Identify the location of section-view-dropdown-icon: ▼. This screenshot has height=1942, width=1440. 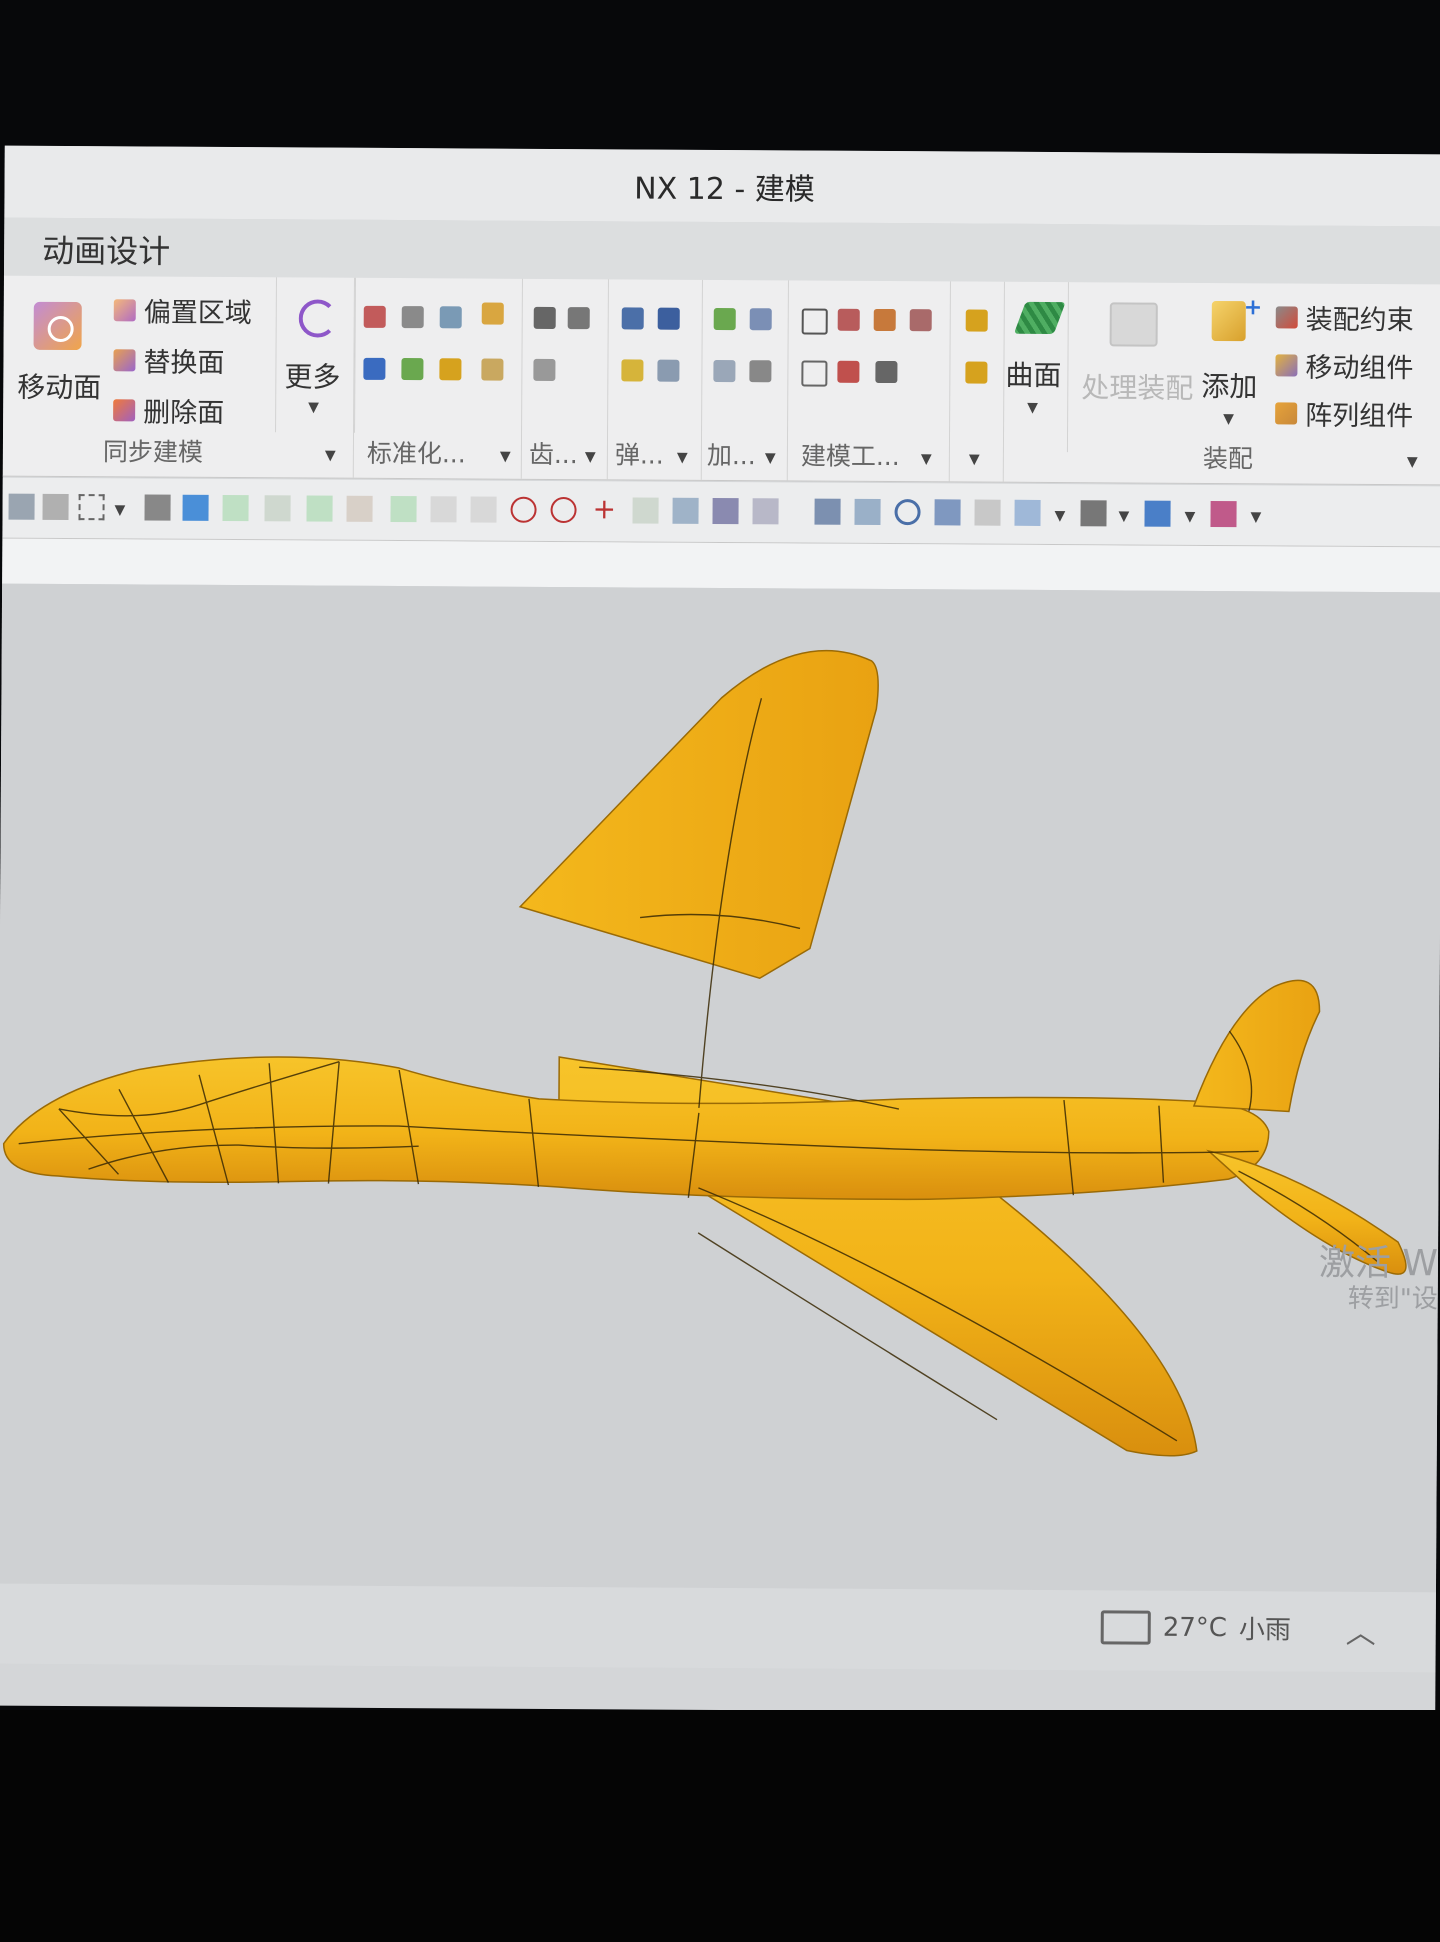
(1255, 517).